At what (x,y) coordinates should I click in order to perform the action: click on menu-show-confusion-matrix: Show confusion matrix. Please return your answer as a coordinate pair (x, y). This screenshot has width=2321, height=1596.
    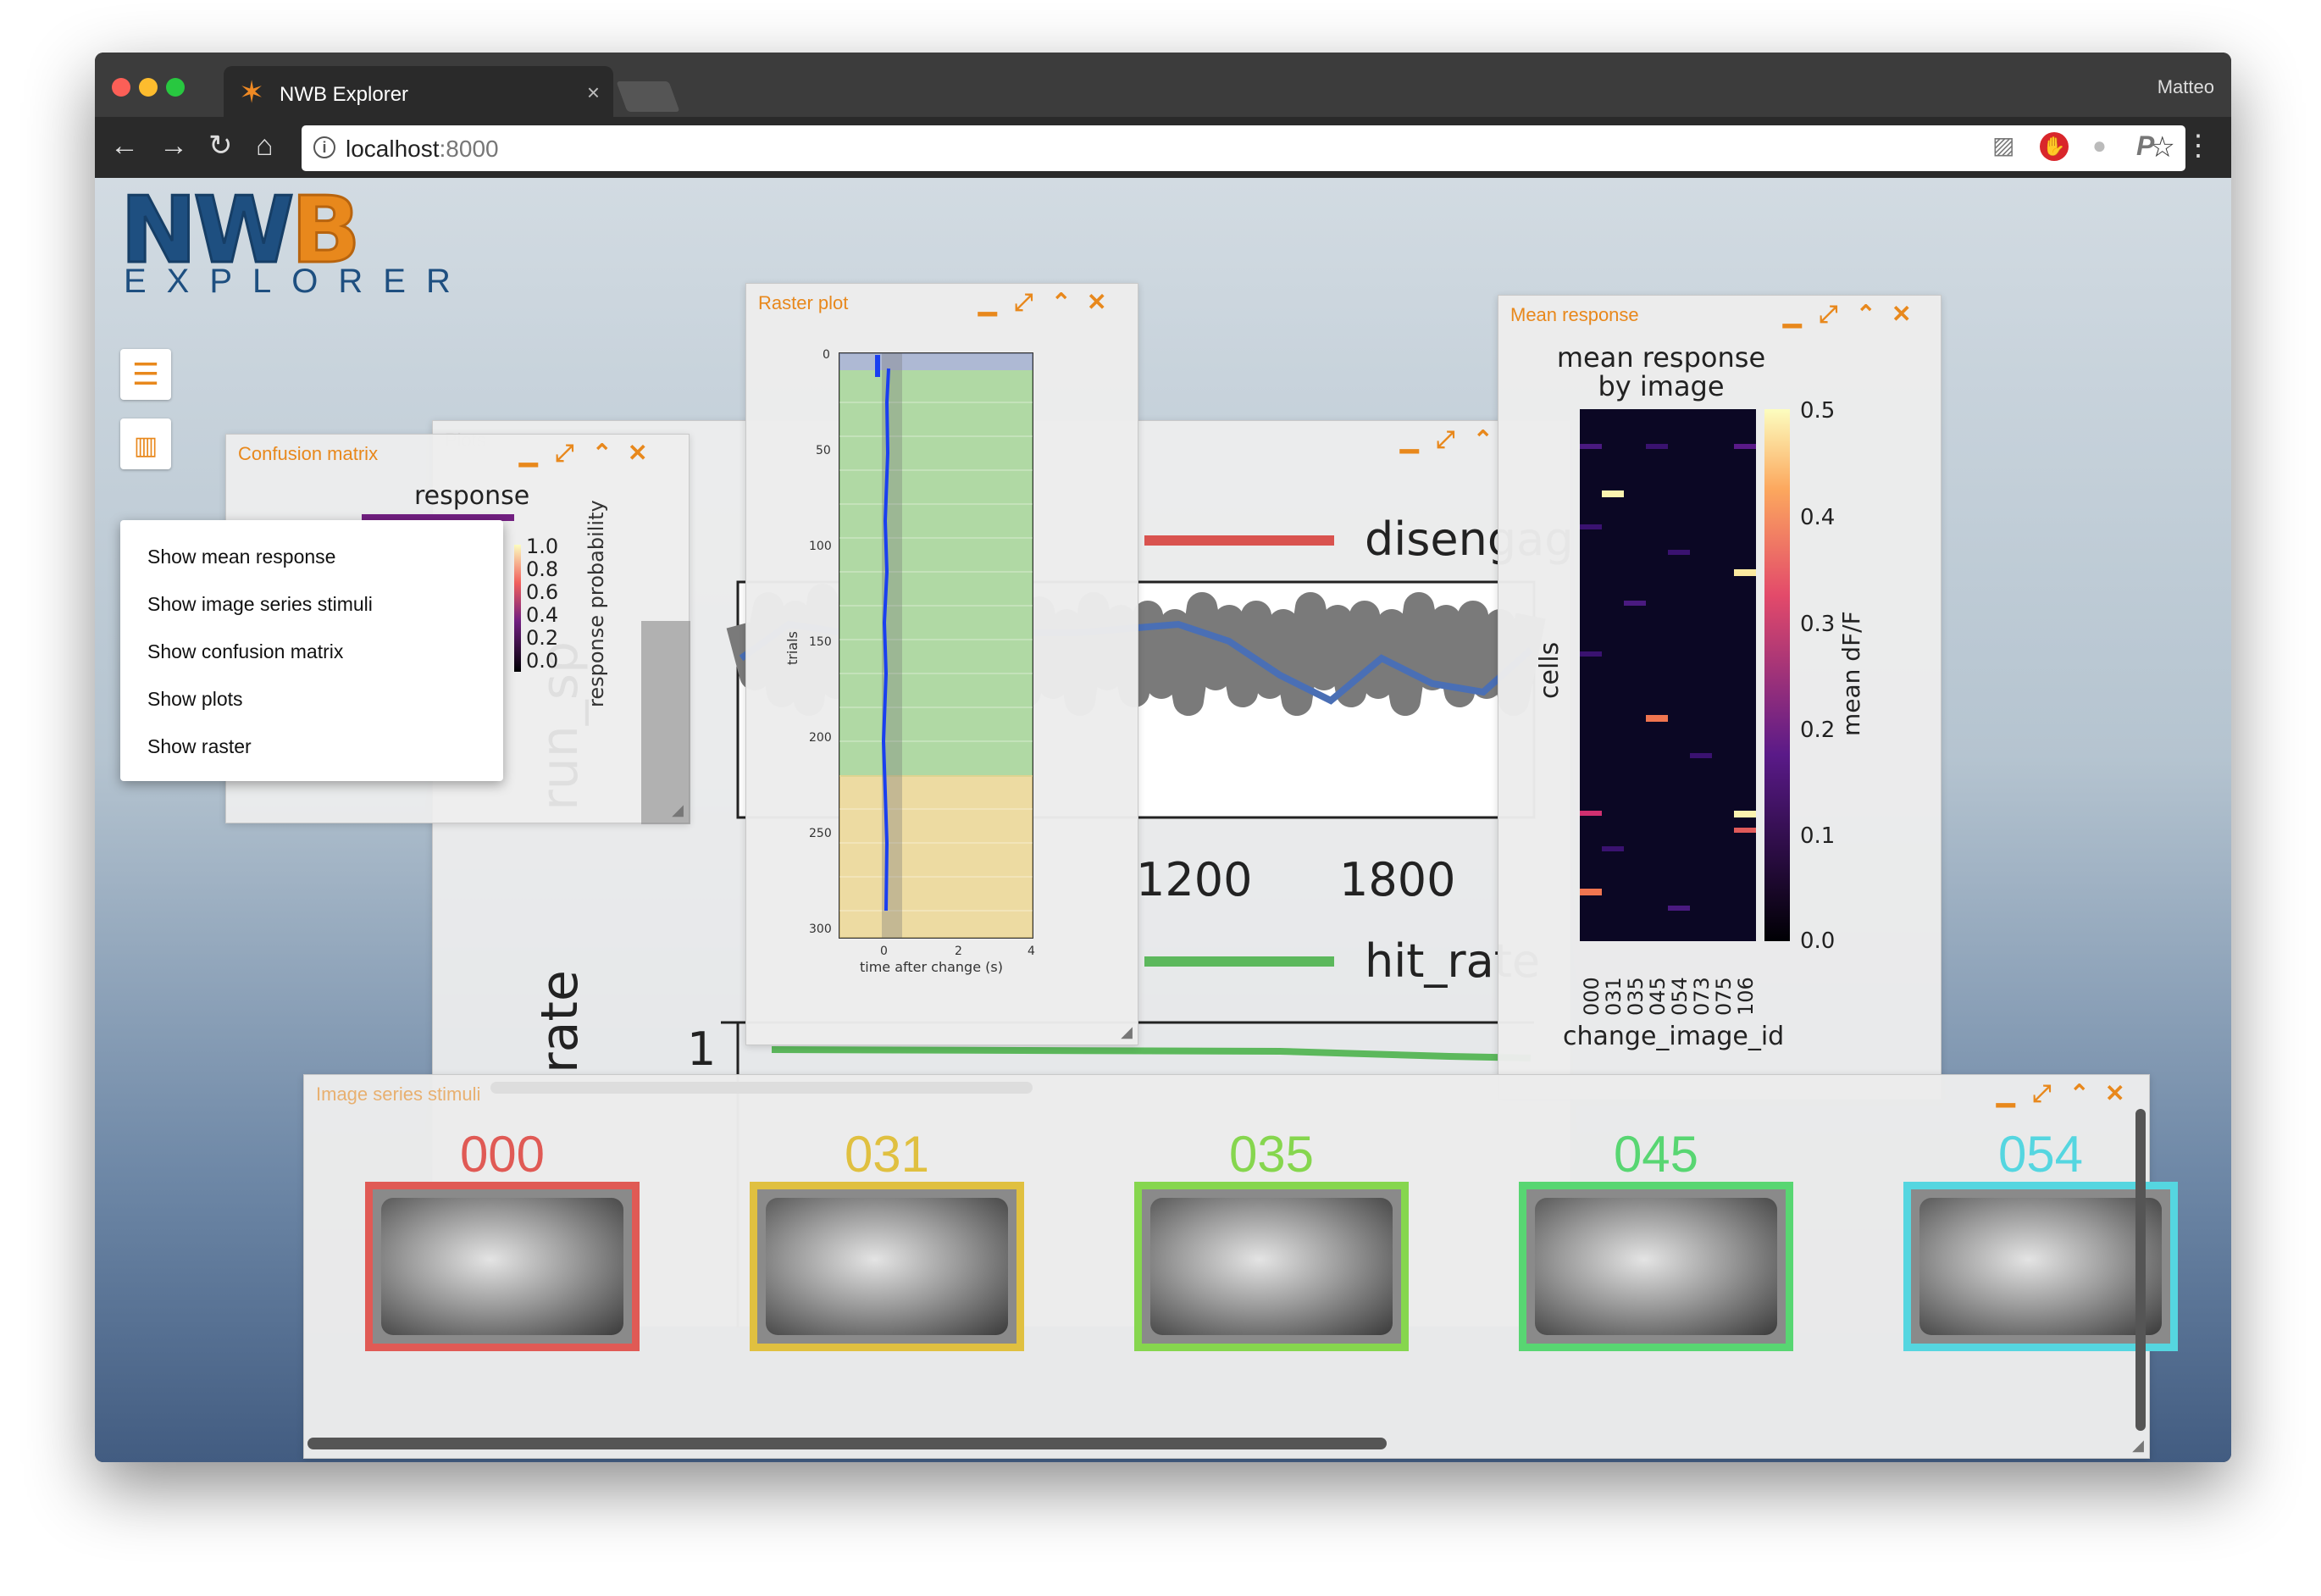
    Looking at the image, I should click on (245, 651).